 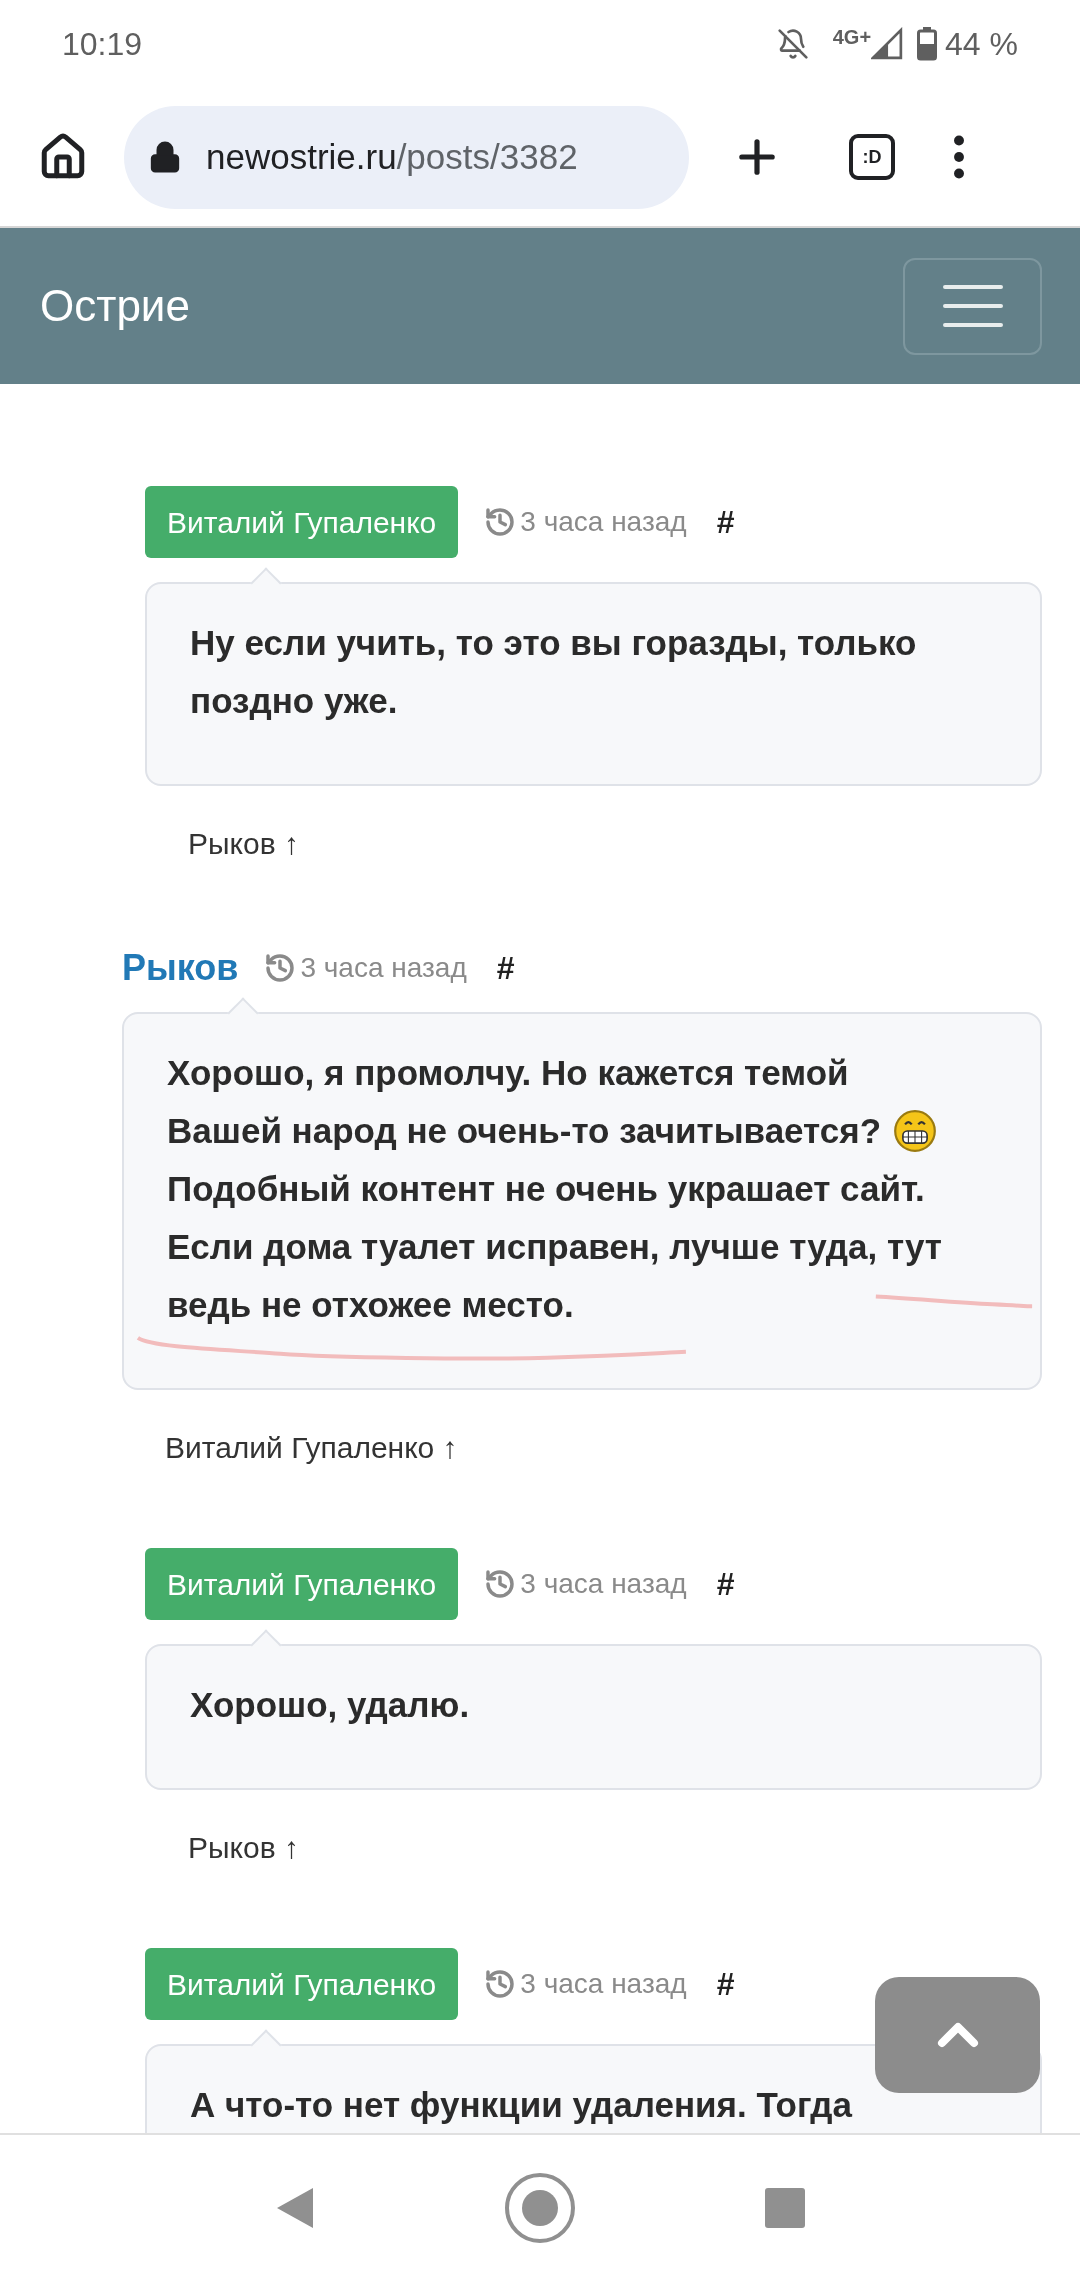 What do you see at coordinates (915, 1131) in the screenshot?
I see `grinning-emoji-icon` at bounding box center [915, 1131].